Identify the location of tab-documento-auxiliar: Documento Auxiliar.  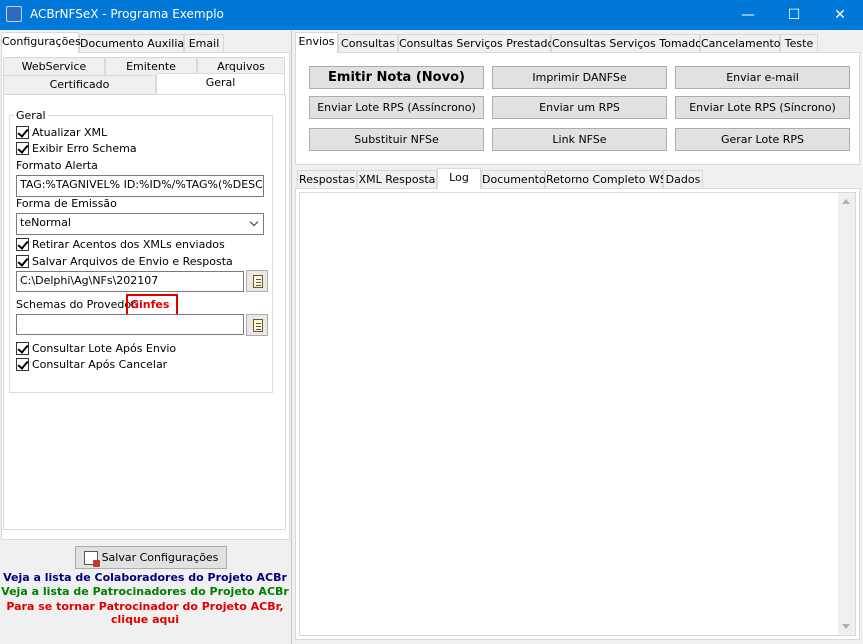
(134, 43).